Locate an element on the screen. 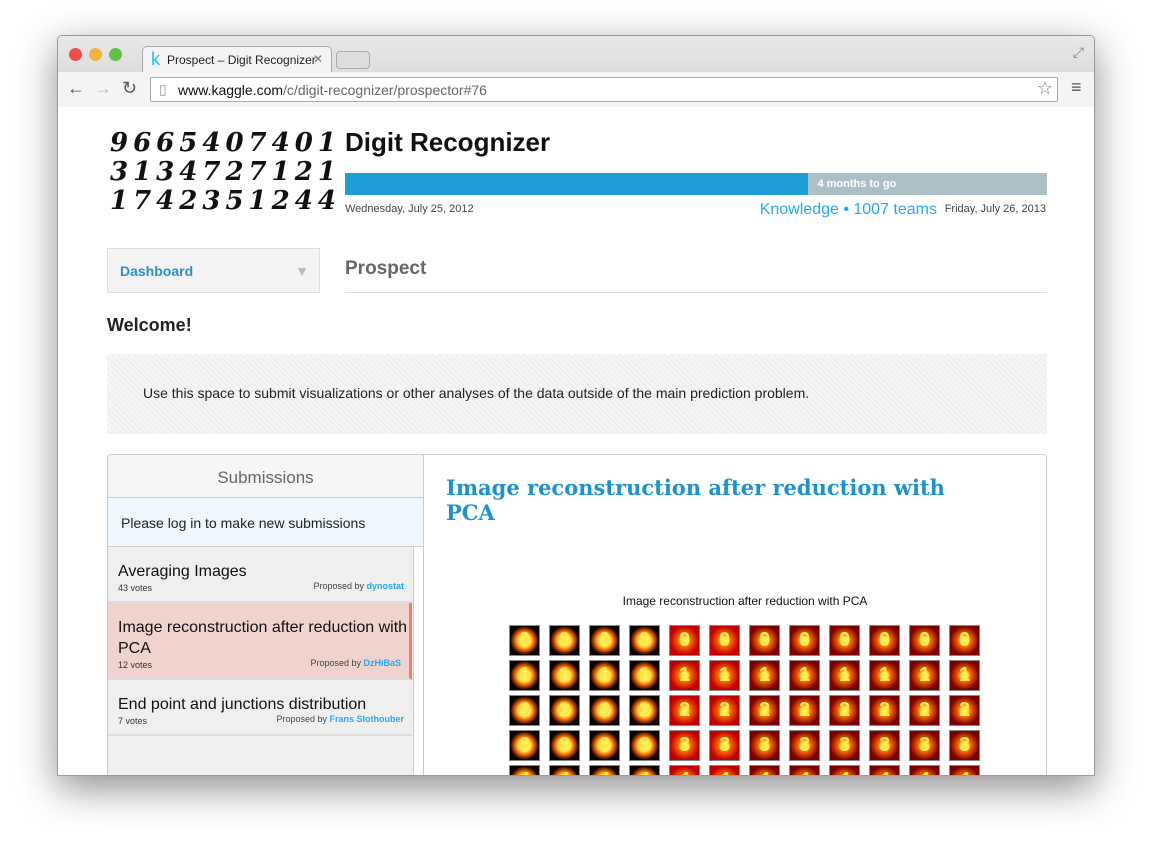 The height and width of the screenshot is (856, 1152). submission-item-title: Averaging Images is located at coordinates (182, 571).